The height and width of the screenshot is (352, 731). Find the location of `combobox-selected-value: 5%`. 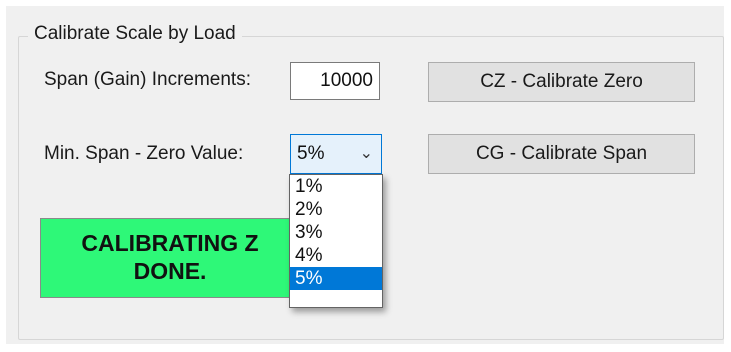

combobox-selected-value: 5% is located at coordinates (311, 153).